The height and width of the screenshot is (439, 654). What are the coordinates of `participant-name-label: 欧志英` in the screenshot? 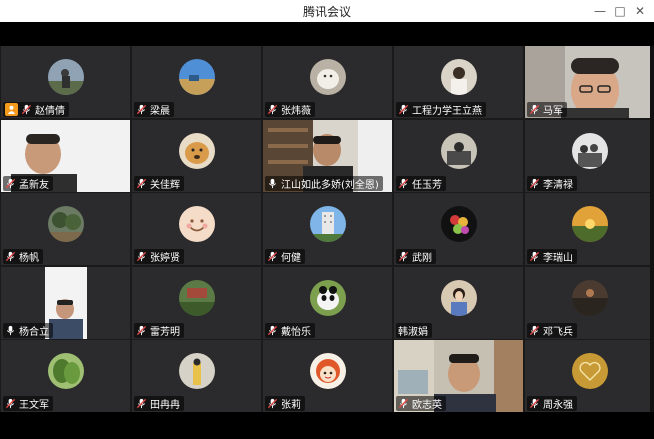 It's located at (421, 403).